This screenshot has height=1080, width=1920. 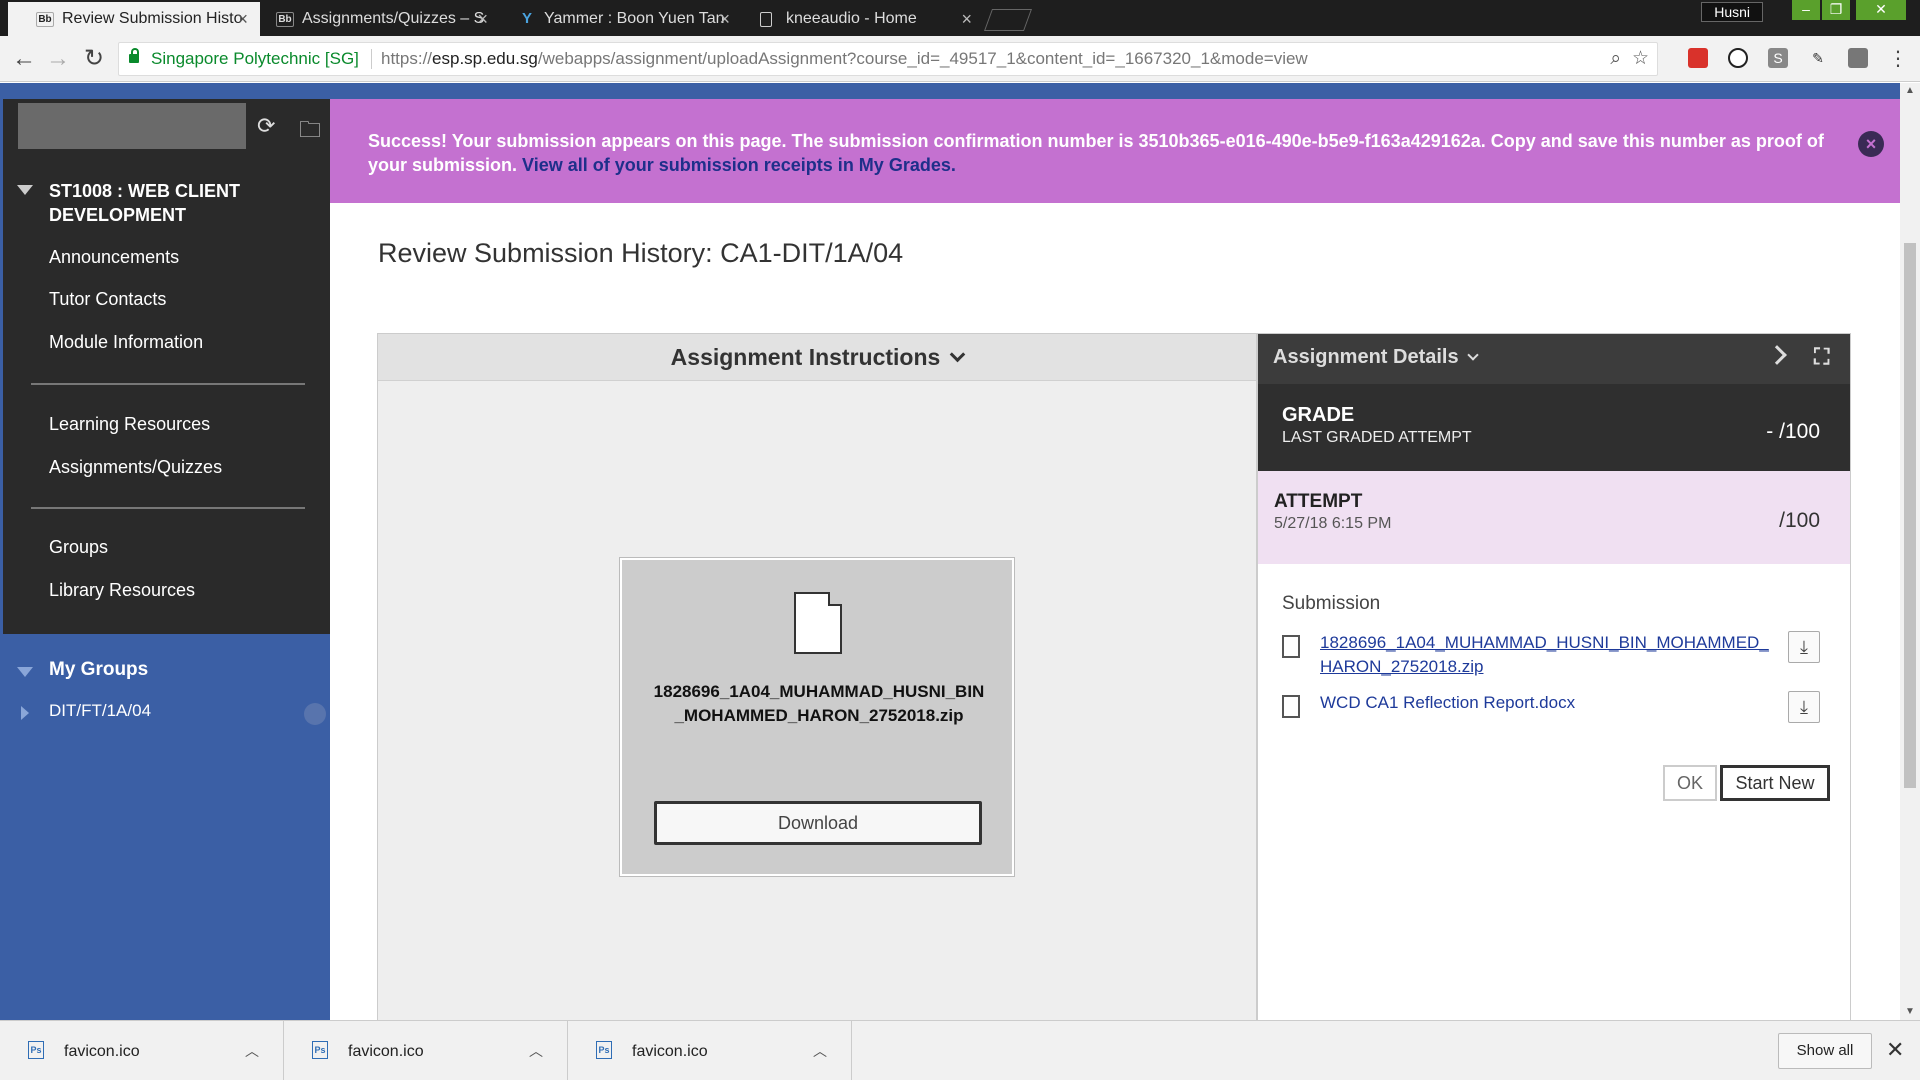 What do you see at coordinates (179, 203) in the screenshot?
I see `course-title: ST1008 : WEB CLIENT DEVELOPMENT` at bounding box center [179, 203].